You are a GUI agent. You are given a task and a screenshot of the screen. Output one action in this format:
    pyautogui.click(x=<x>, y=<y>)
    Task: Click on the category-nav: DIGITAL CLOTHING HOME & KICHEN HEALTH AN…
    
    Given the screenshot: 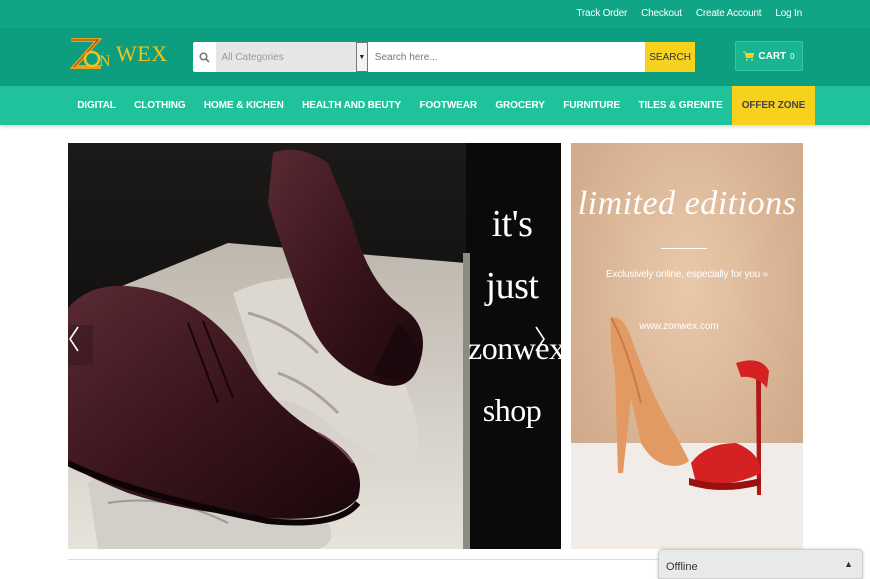 What is the action you would take?
    pyautogui.click(x=435, y=105)
    